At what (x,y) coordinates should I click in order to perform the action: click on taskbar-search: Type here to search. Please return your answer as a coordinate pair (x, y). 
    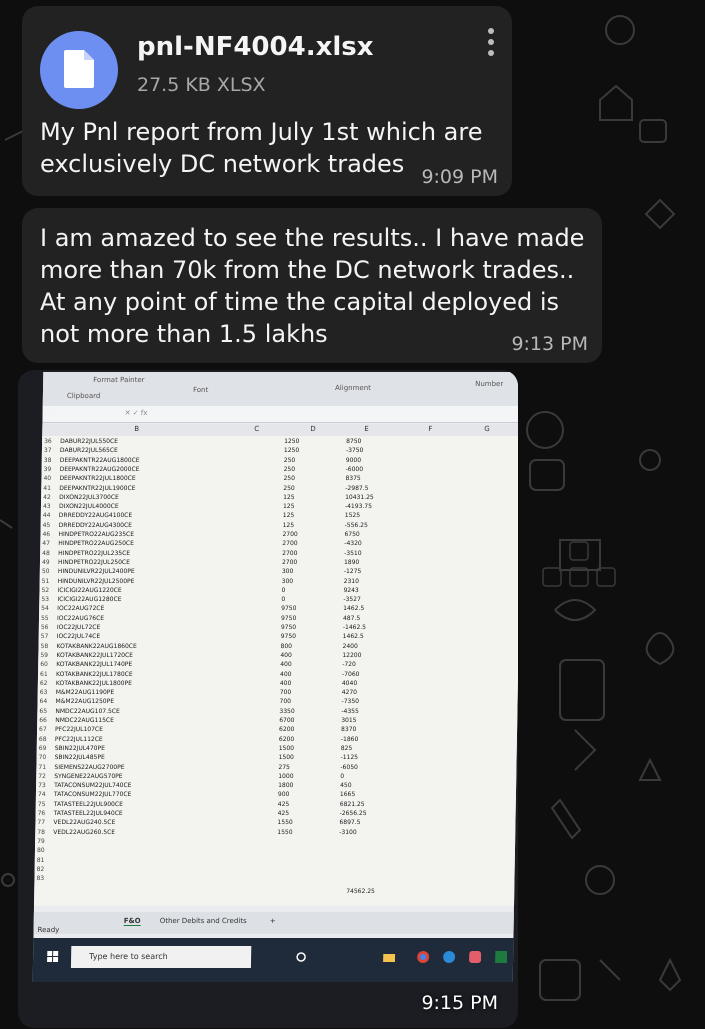
    Looking at the image, I should click on (161, 957).